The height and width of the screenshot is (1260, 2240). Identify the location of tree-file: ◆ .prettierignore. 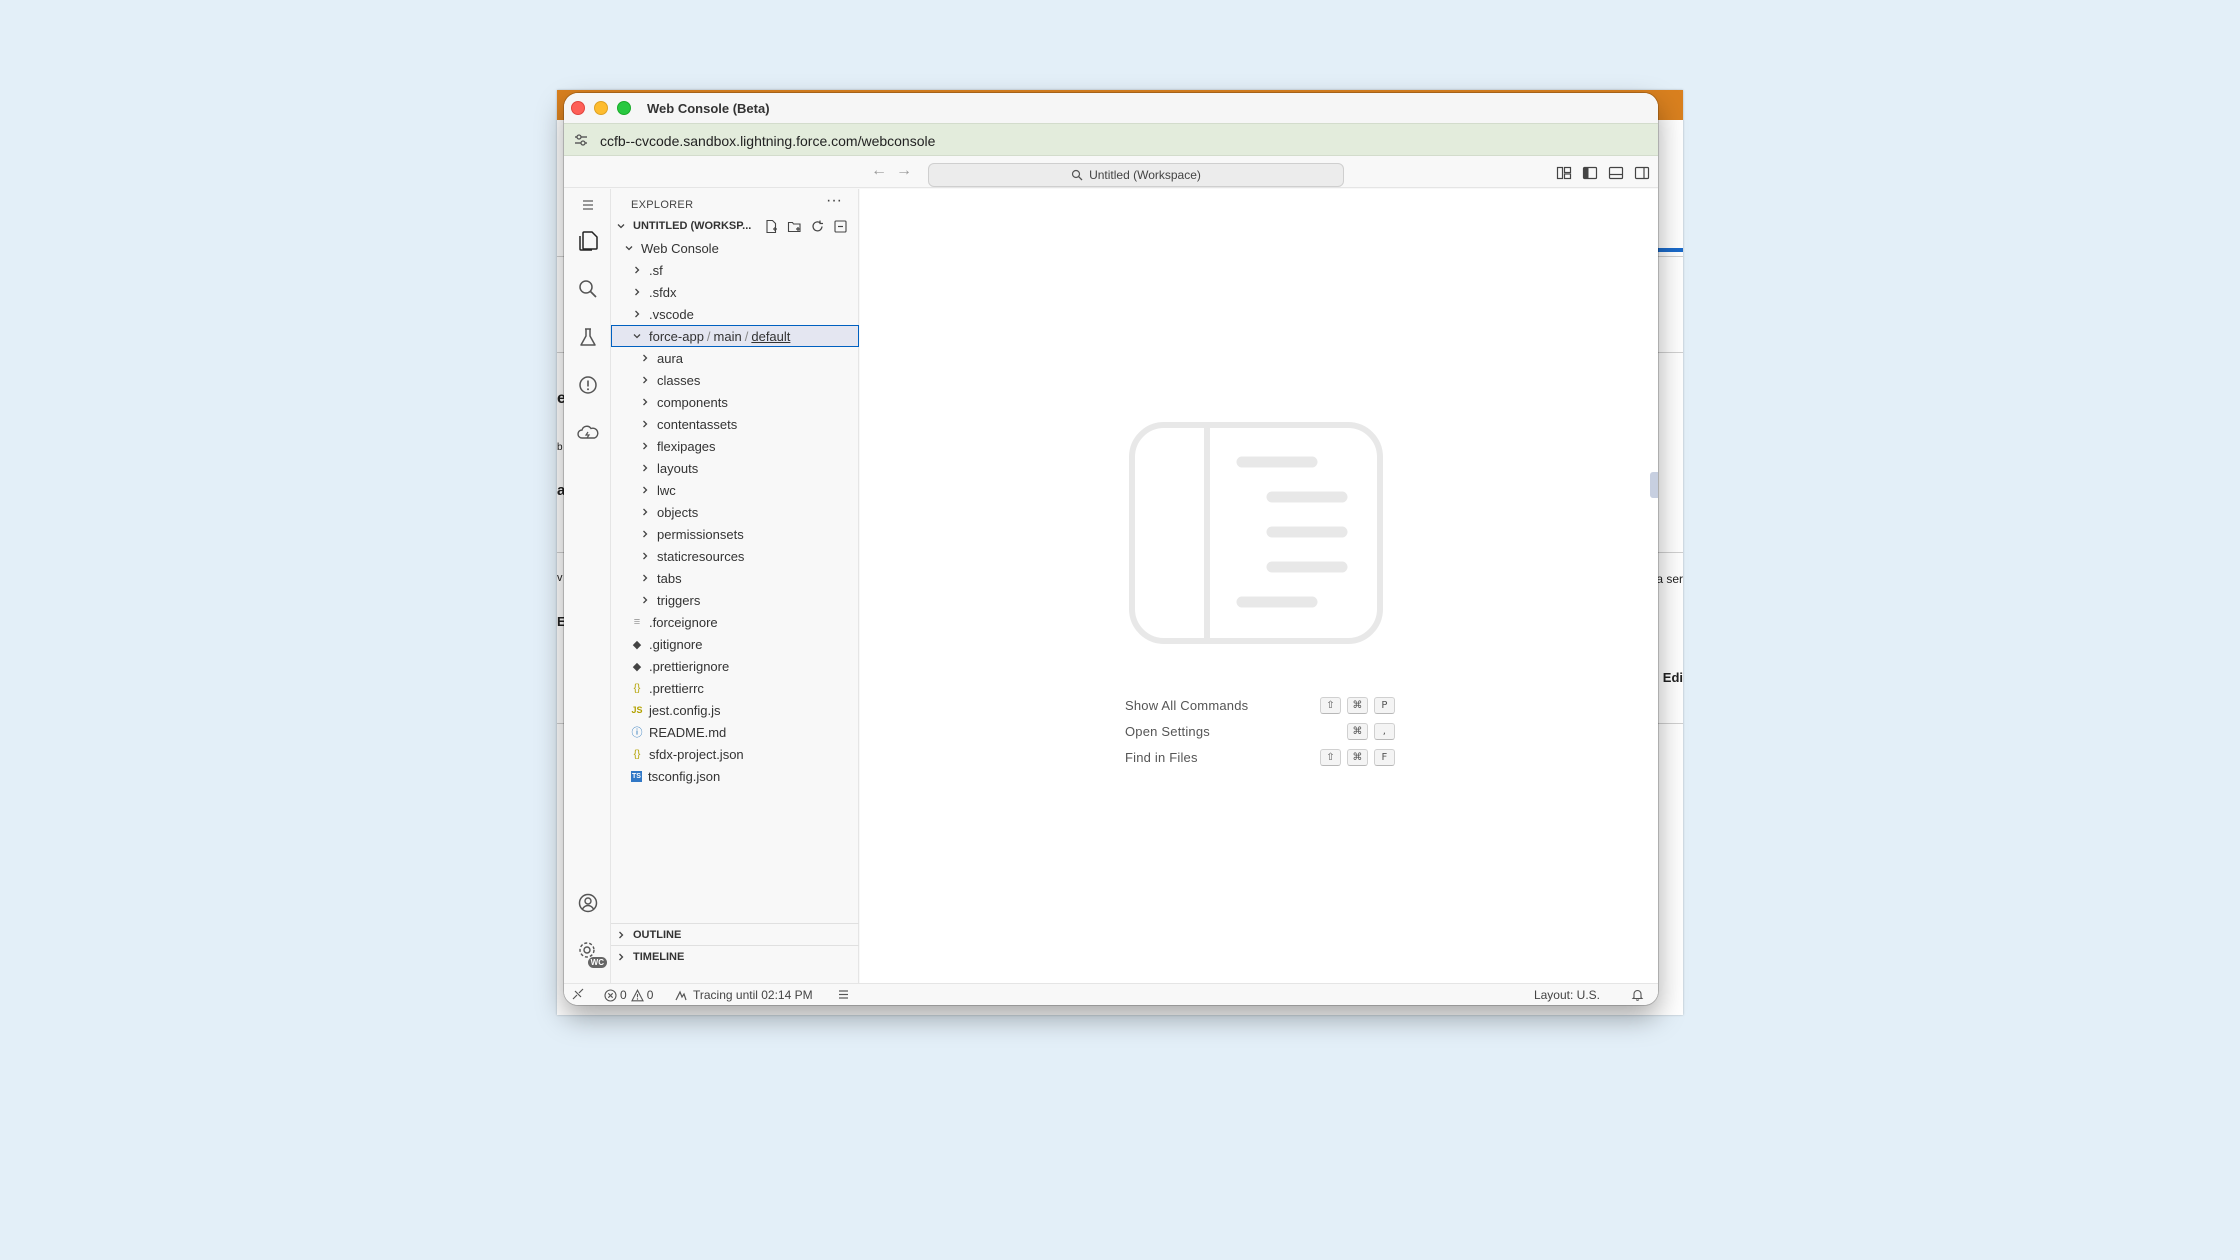
(735, 666).